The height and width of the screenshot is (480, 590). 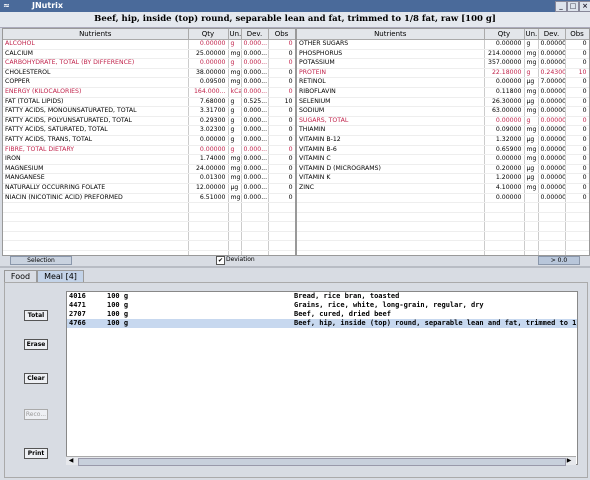 What do you see at coordinates (443, 198) in the screenshot?
I see `right-nutrient-row: 0.00000 0.00000 0` at bounding box center [443, 198].